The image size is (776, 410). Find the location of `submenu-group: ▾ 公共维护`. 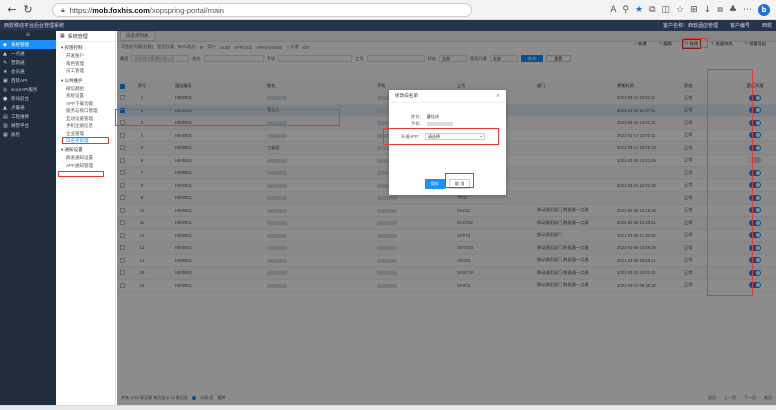

submenu-group: ▾ 公共维护 is located at coordinates (85, 80).